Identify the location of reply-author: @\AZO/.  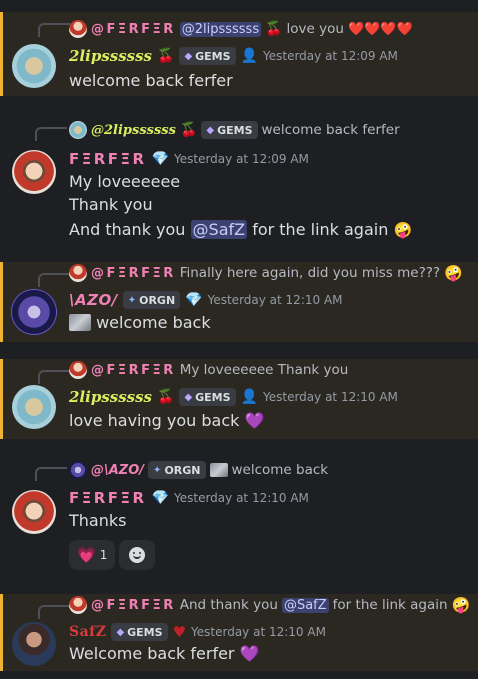
(117, 470).